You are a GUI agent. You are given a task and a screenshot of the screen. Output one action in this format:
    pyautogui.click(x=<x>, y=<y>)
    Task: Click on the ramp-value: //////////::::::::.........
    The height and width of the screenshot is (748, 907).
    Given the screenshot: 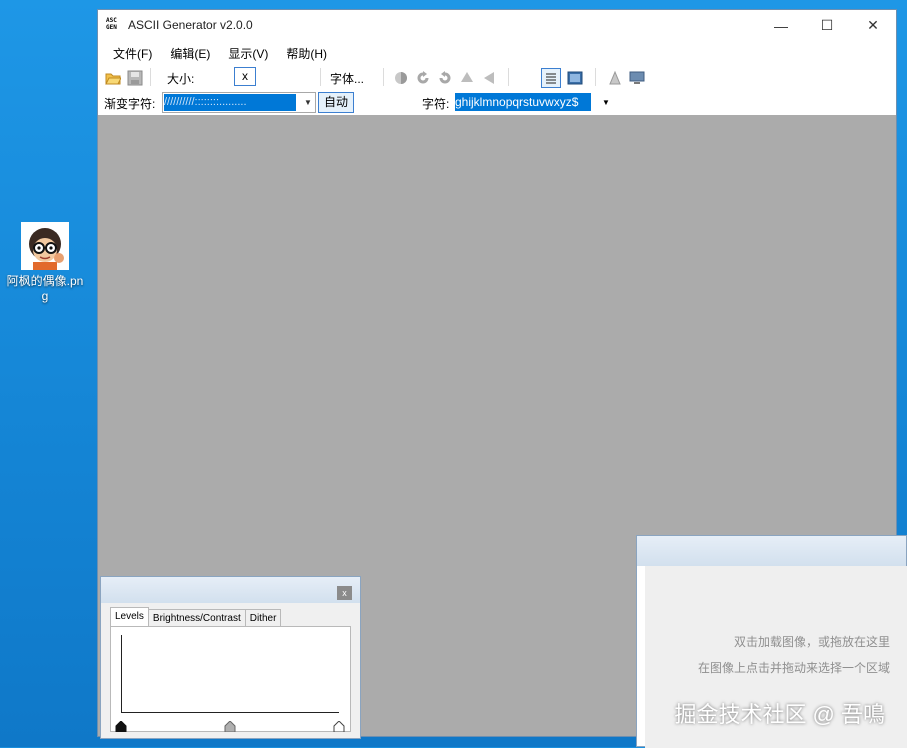 What is the action you would take?
    pyautogui.click(x=230, y=102)
    